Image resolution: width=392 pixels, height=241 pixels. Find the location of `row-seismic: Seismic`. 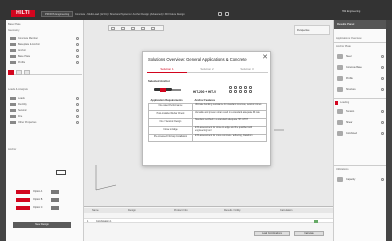

row-seismic: Seismic is located at coordinates (46, 111).